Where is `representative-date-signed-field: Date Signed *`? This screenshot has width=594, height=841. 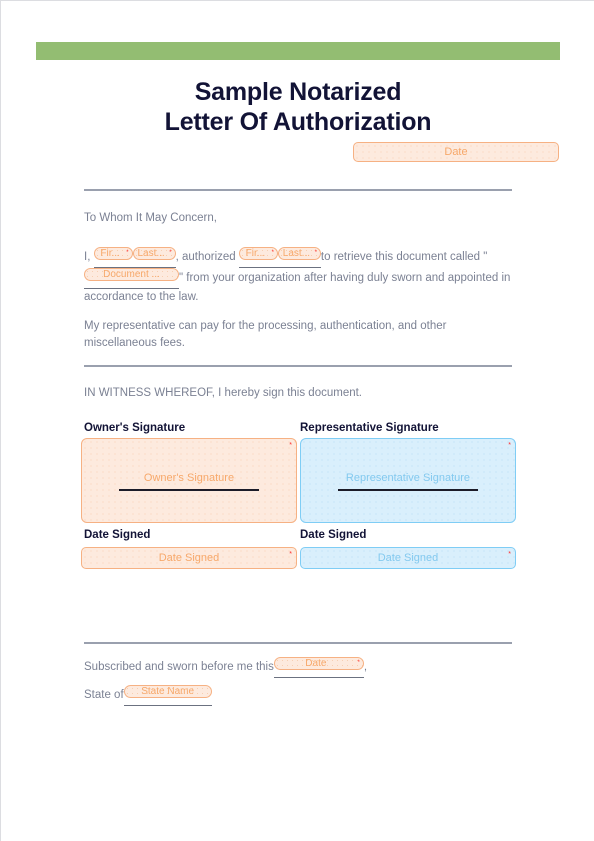 representative-date-signed-field: Date Signed * is located at coordinates (408, 558).